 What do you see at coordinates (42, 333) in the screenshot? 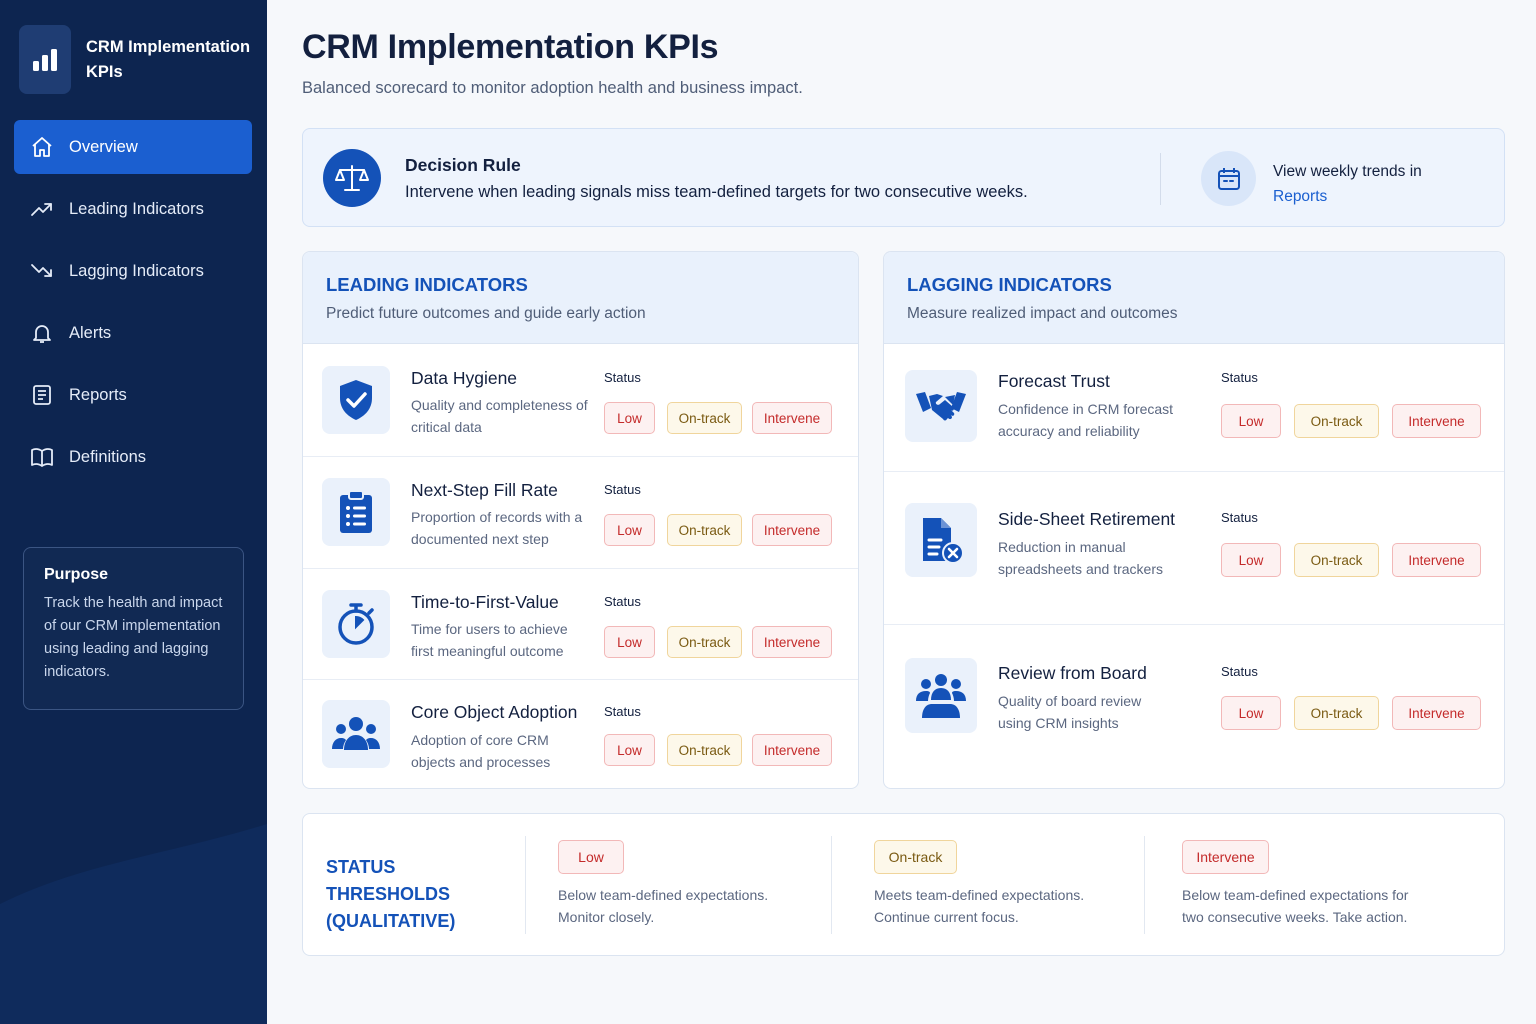
I see `bell-icon` at bounding box center [42, 333].